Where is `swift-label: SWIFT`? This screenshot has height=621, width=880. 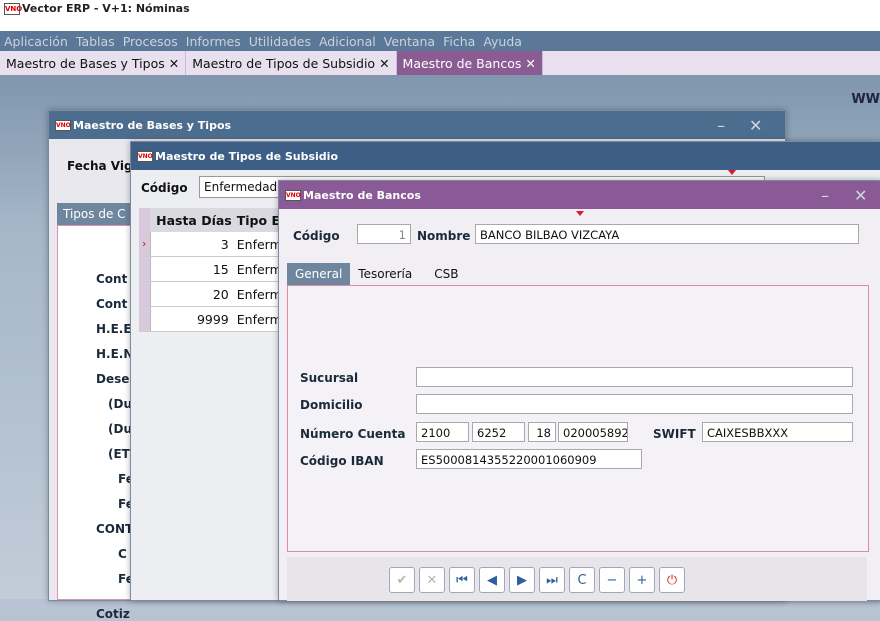
swift-label: SWIFT is located at coordinates (674, 434).